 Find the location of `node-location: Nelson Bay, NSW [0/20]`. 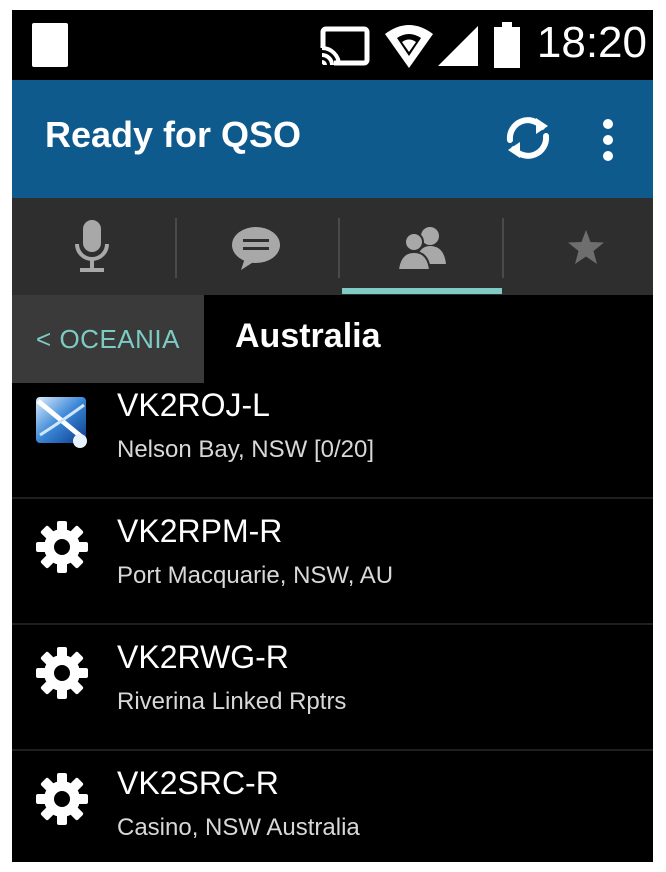

node-location: Nelson Bay, NSW [0/20] is located at coordinates (245, 449).